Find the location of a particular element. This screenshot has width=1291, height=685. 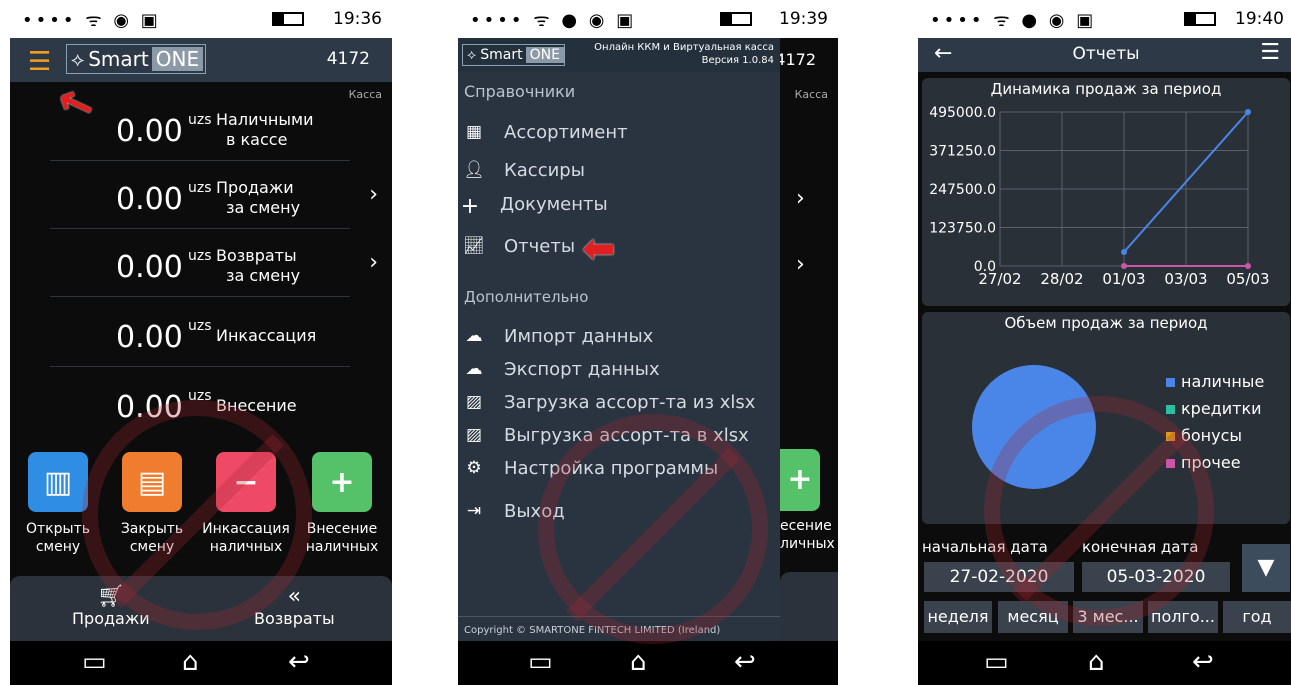

start-date-field: 27-02-2020 is located at coordinates (999, 577).